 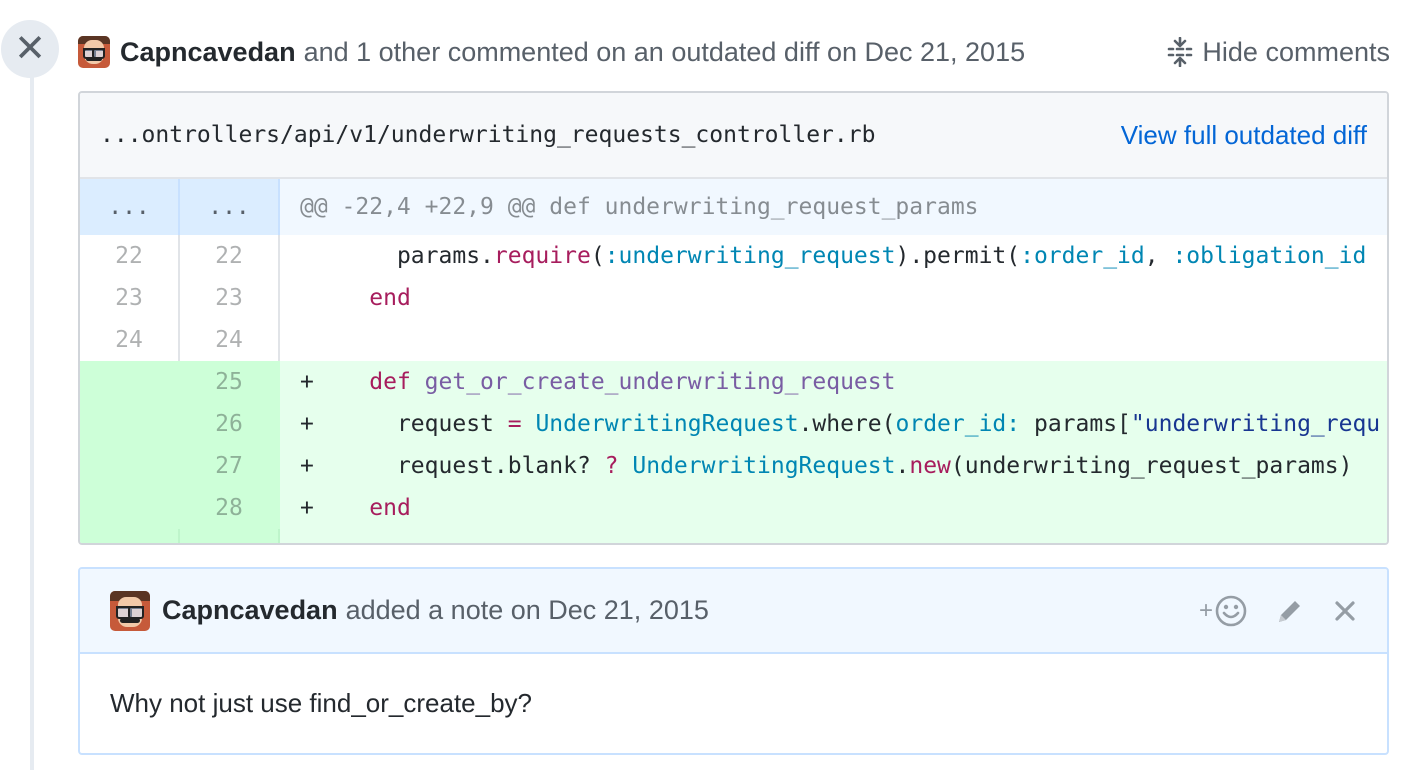 I want to click on comment-author-link: Capncavedan, so click(x=250, y=610).